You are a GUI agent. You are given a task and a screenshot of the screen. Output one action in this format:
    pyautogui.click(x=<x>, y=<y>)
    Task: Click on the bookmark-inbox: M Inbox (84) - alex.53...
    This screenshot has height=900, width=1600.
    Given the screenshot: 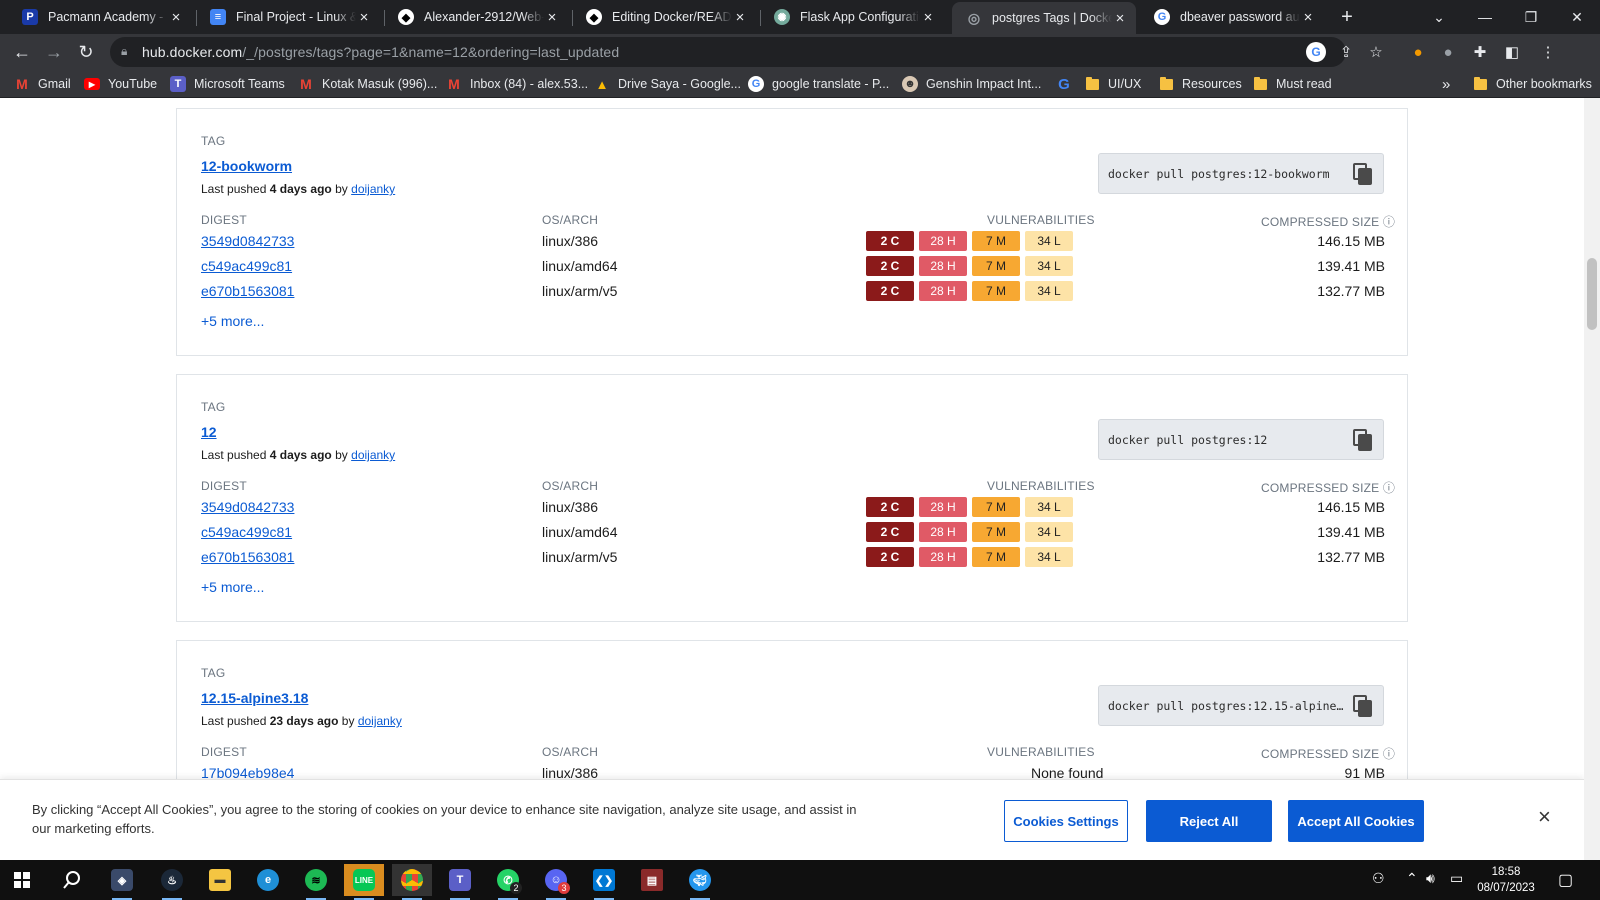 What is the action you would take?
    pyautogui.click(x=517, y=84)
    